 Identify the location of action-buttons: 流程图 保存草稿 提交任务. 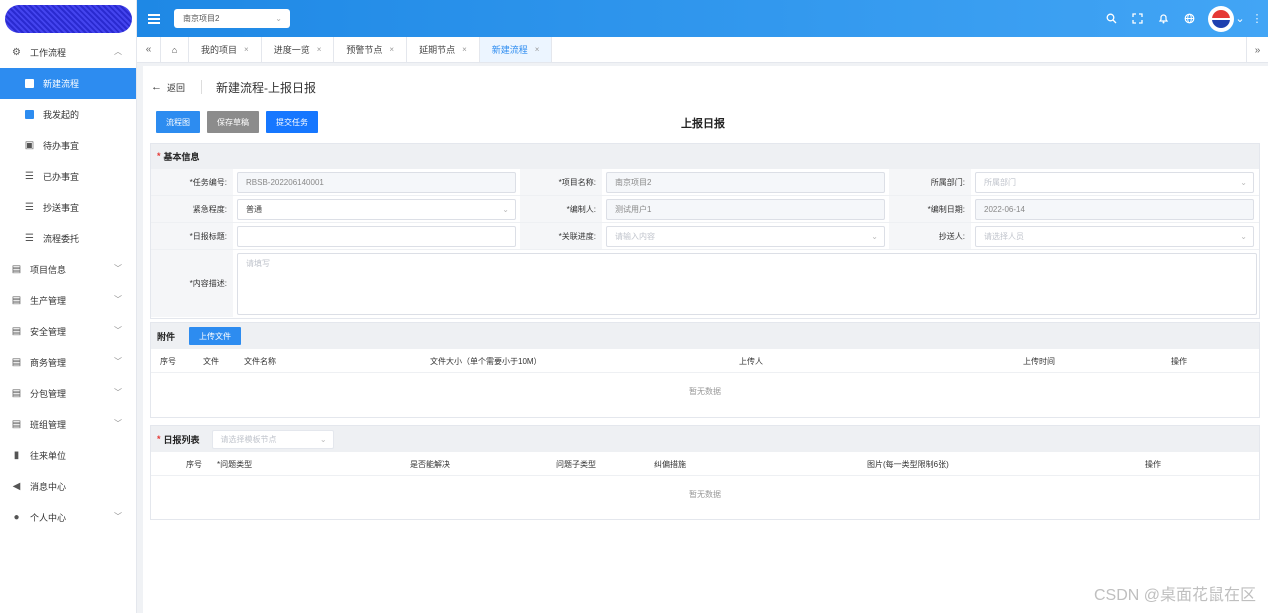
(240, 122).